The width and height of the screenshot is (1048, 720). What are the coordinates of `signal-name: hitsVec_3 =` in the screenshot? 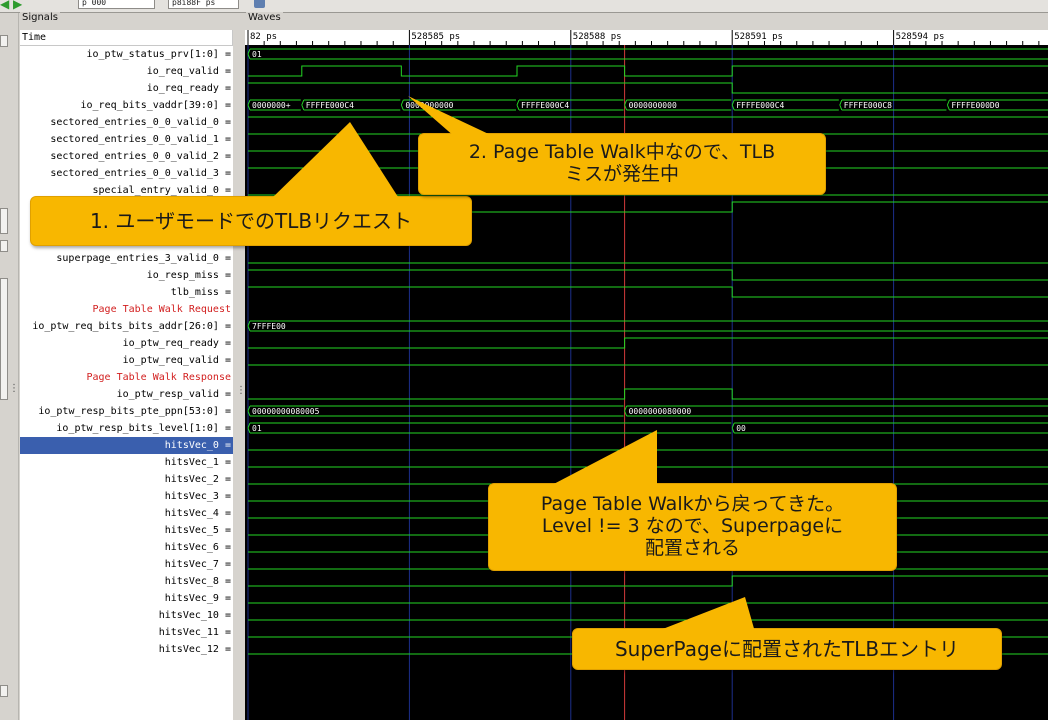 It's located at (126, 496).